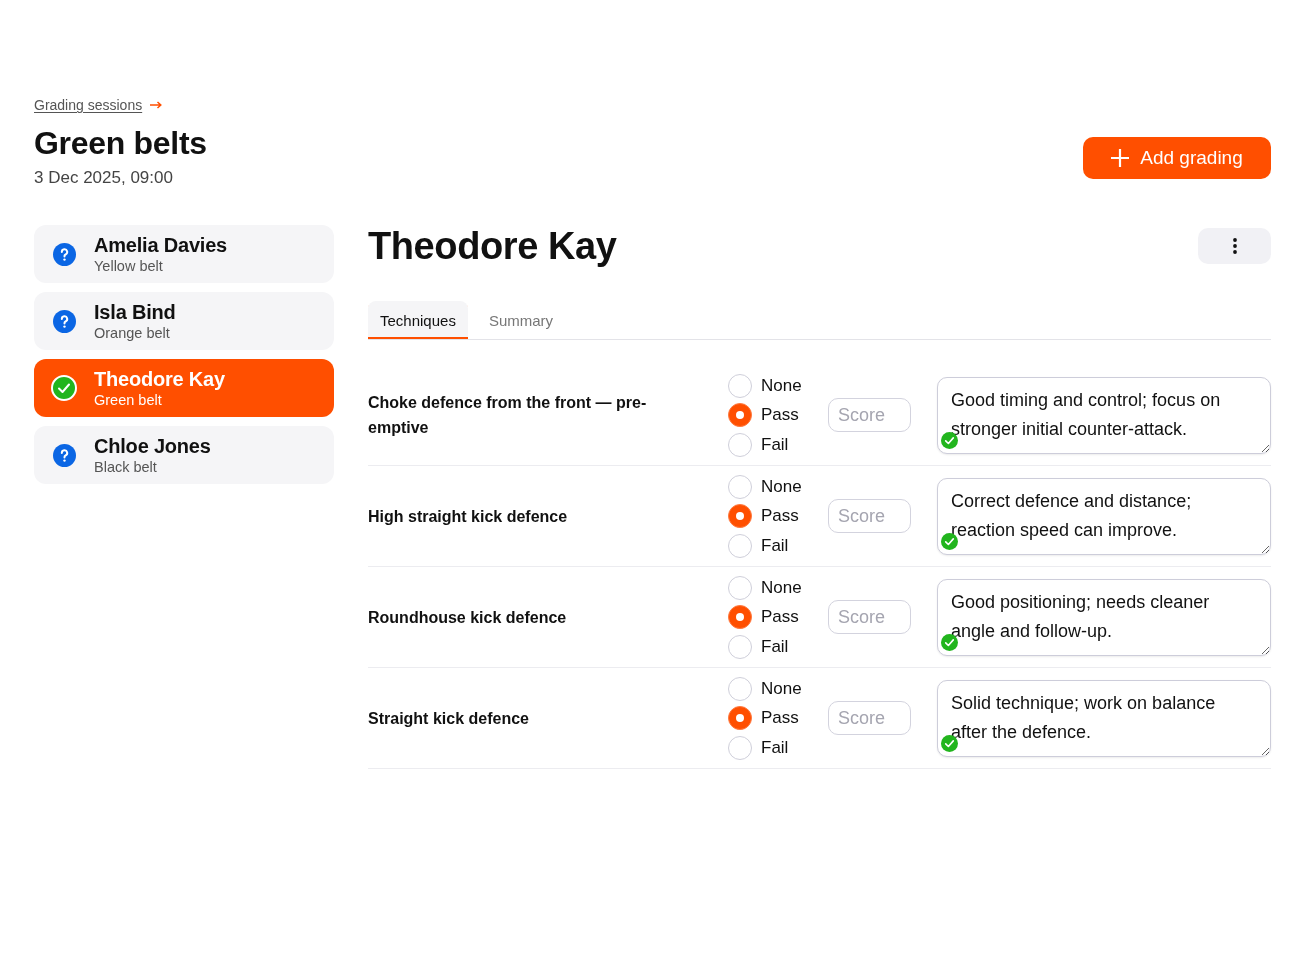 This screenshot has width=1302, height=977. What do you see at coordinates (508, 415) in the screenshot?
I see `technique-name: Choke defence from the front — pre-emptive` at bounding box center [508, 415].